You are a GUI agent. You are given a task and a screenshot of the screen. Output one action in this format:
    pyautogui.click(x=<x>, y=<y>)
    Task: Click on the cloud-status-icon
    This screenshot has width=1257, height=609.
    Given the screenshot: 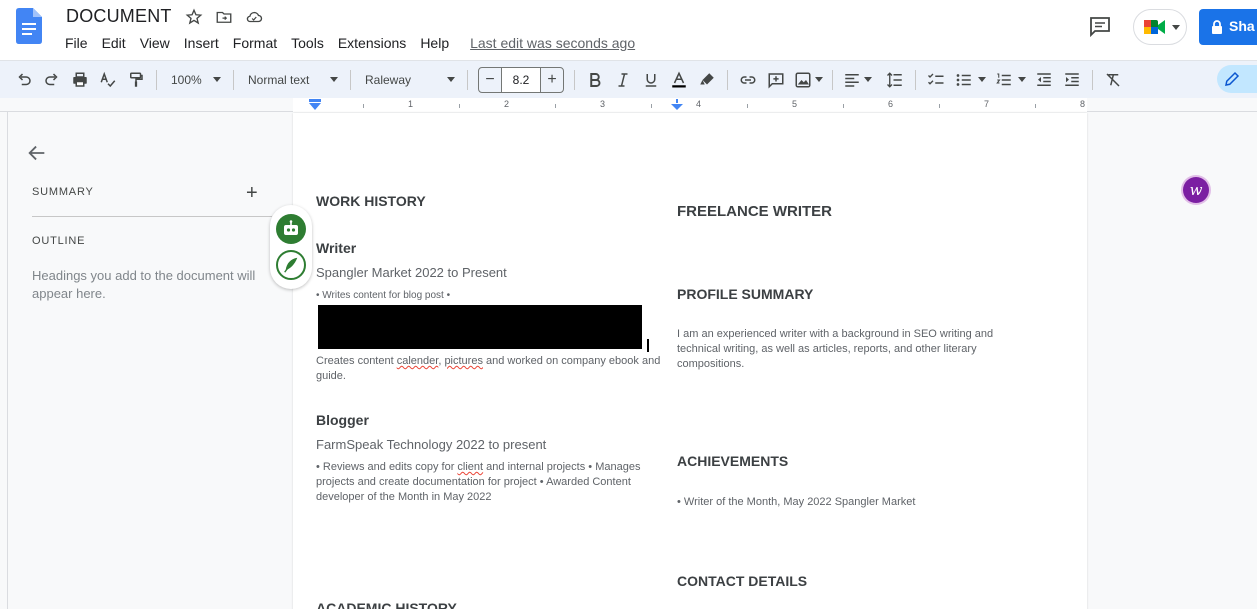 What is the action you would take?
    pyautogui.click(x=254, y=17)
    